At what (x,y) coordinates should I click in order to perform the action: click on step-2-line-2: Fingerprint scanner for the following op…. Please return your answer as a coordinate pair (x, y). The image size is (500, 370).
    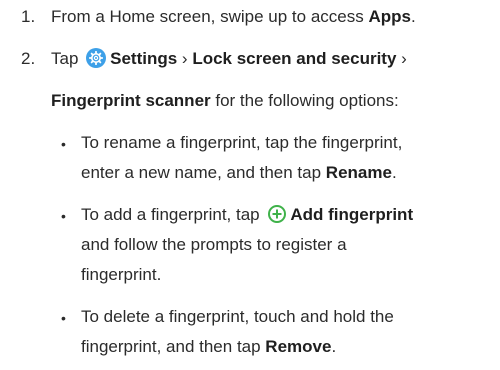
    Looking at the image, I should click on (225, 101).